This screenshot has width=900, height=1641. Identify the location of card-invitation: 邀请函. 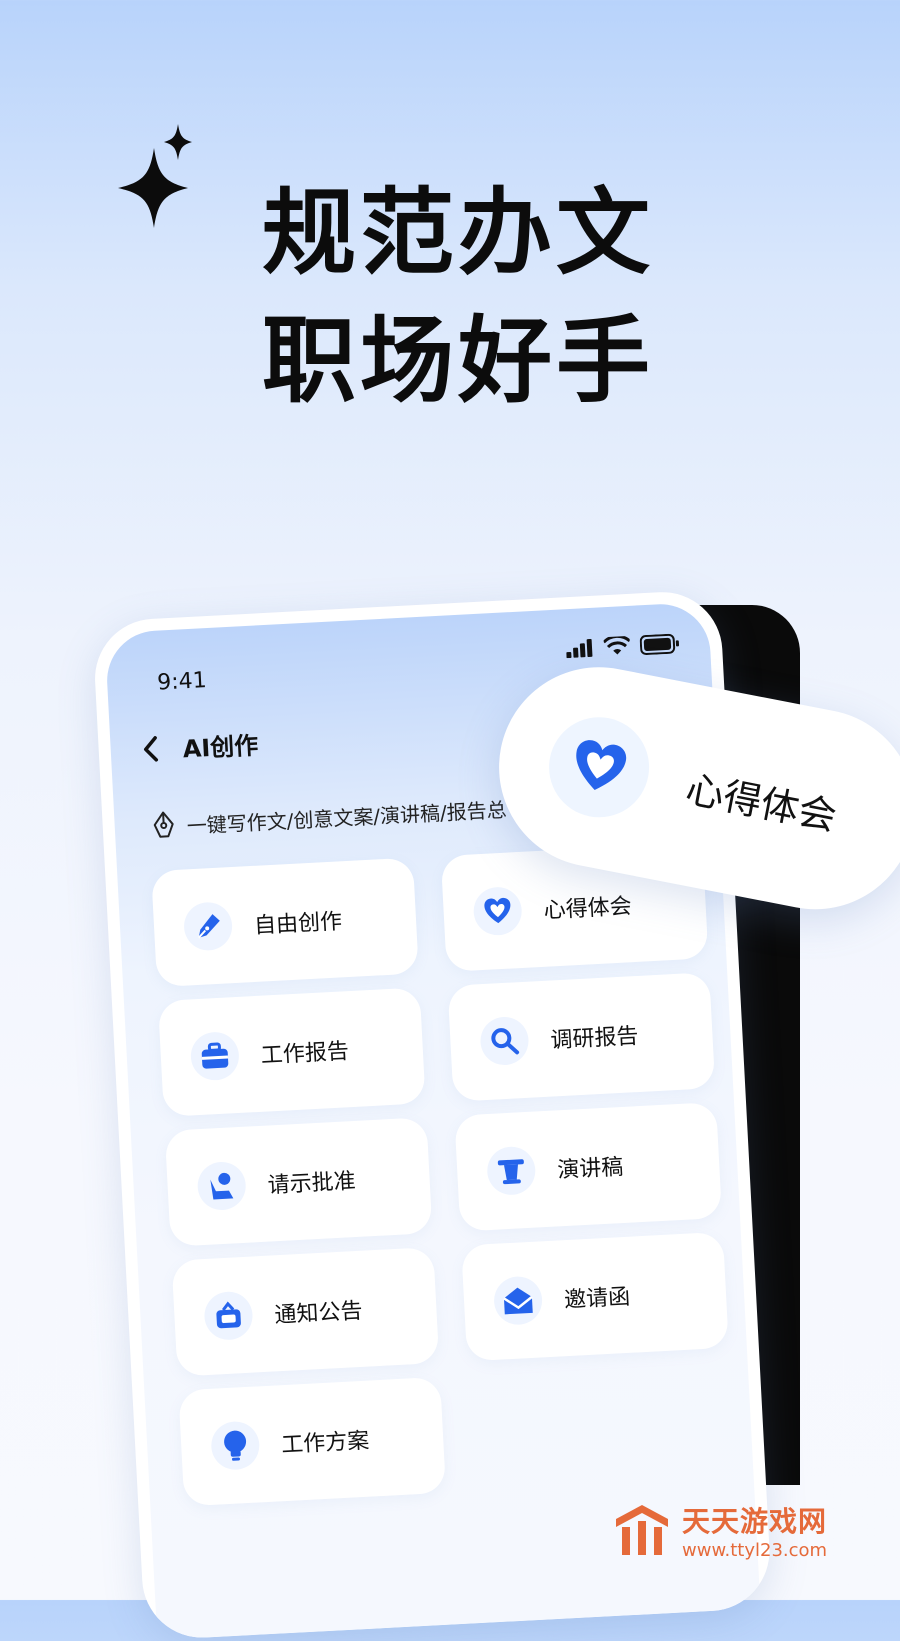
(595, 1296).